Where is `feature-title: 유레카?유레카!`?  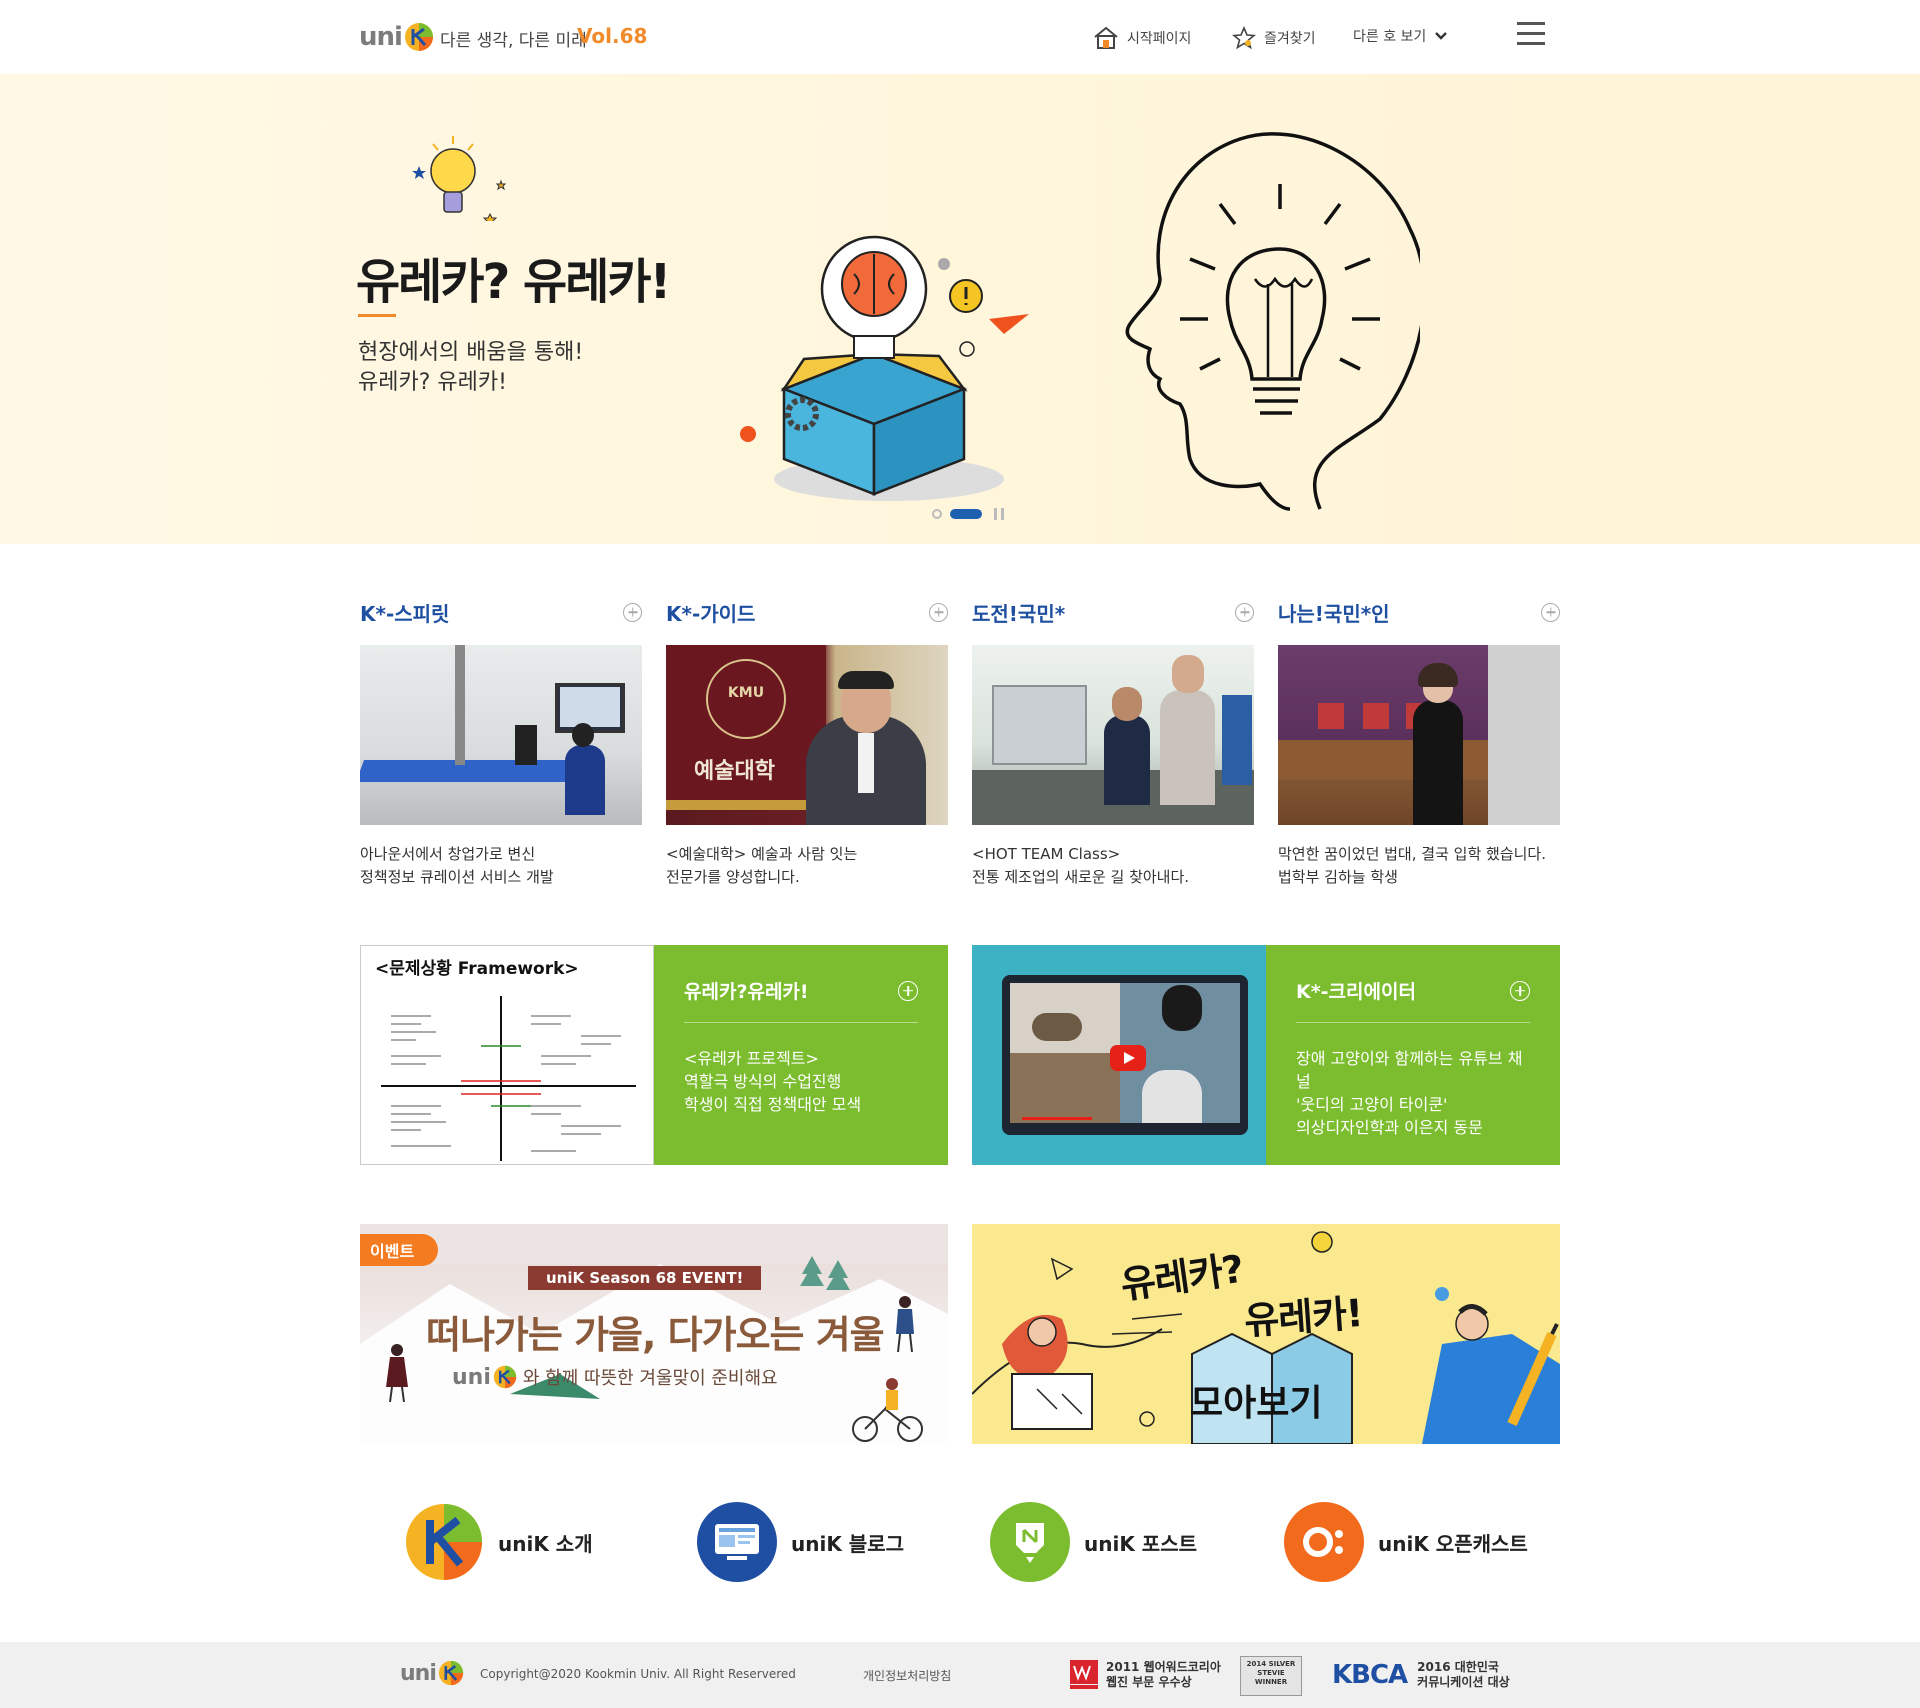
feature-title: 유레카?유레카! is located at coordinates (746, 990).